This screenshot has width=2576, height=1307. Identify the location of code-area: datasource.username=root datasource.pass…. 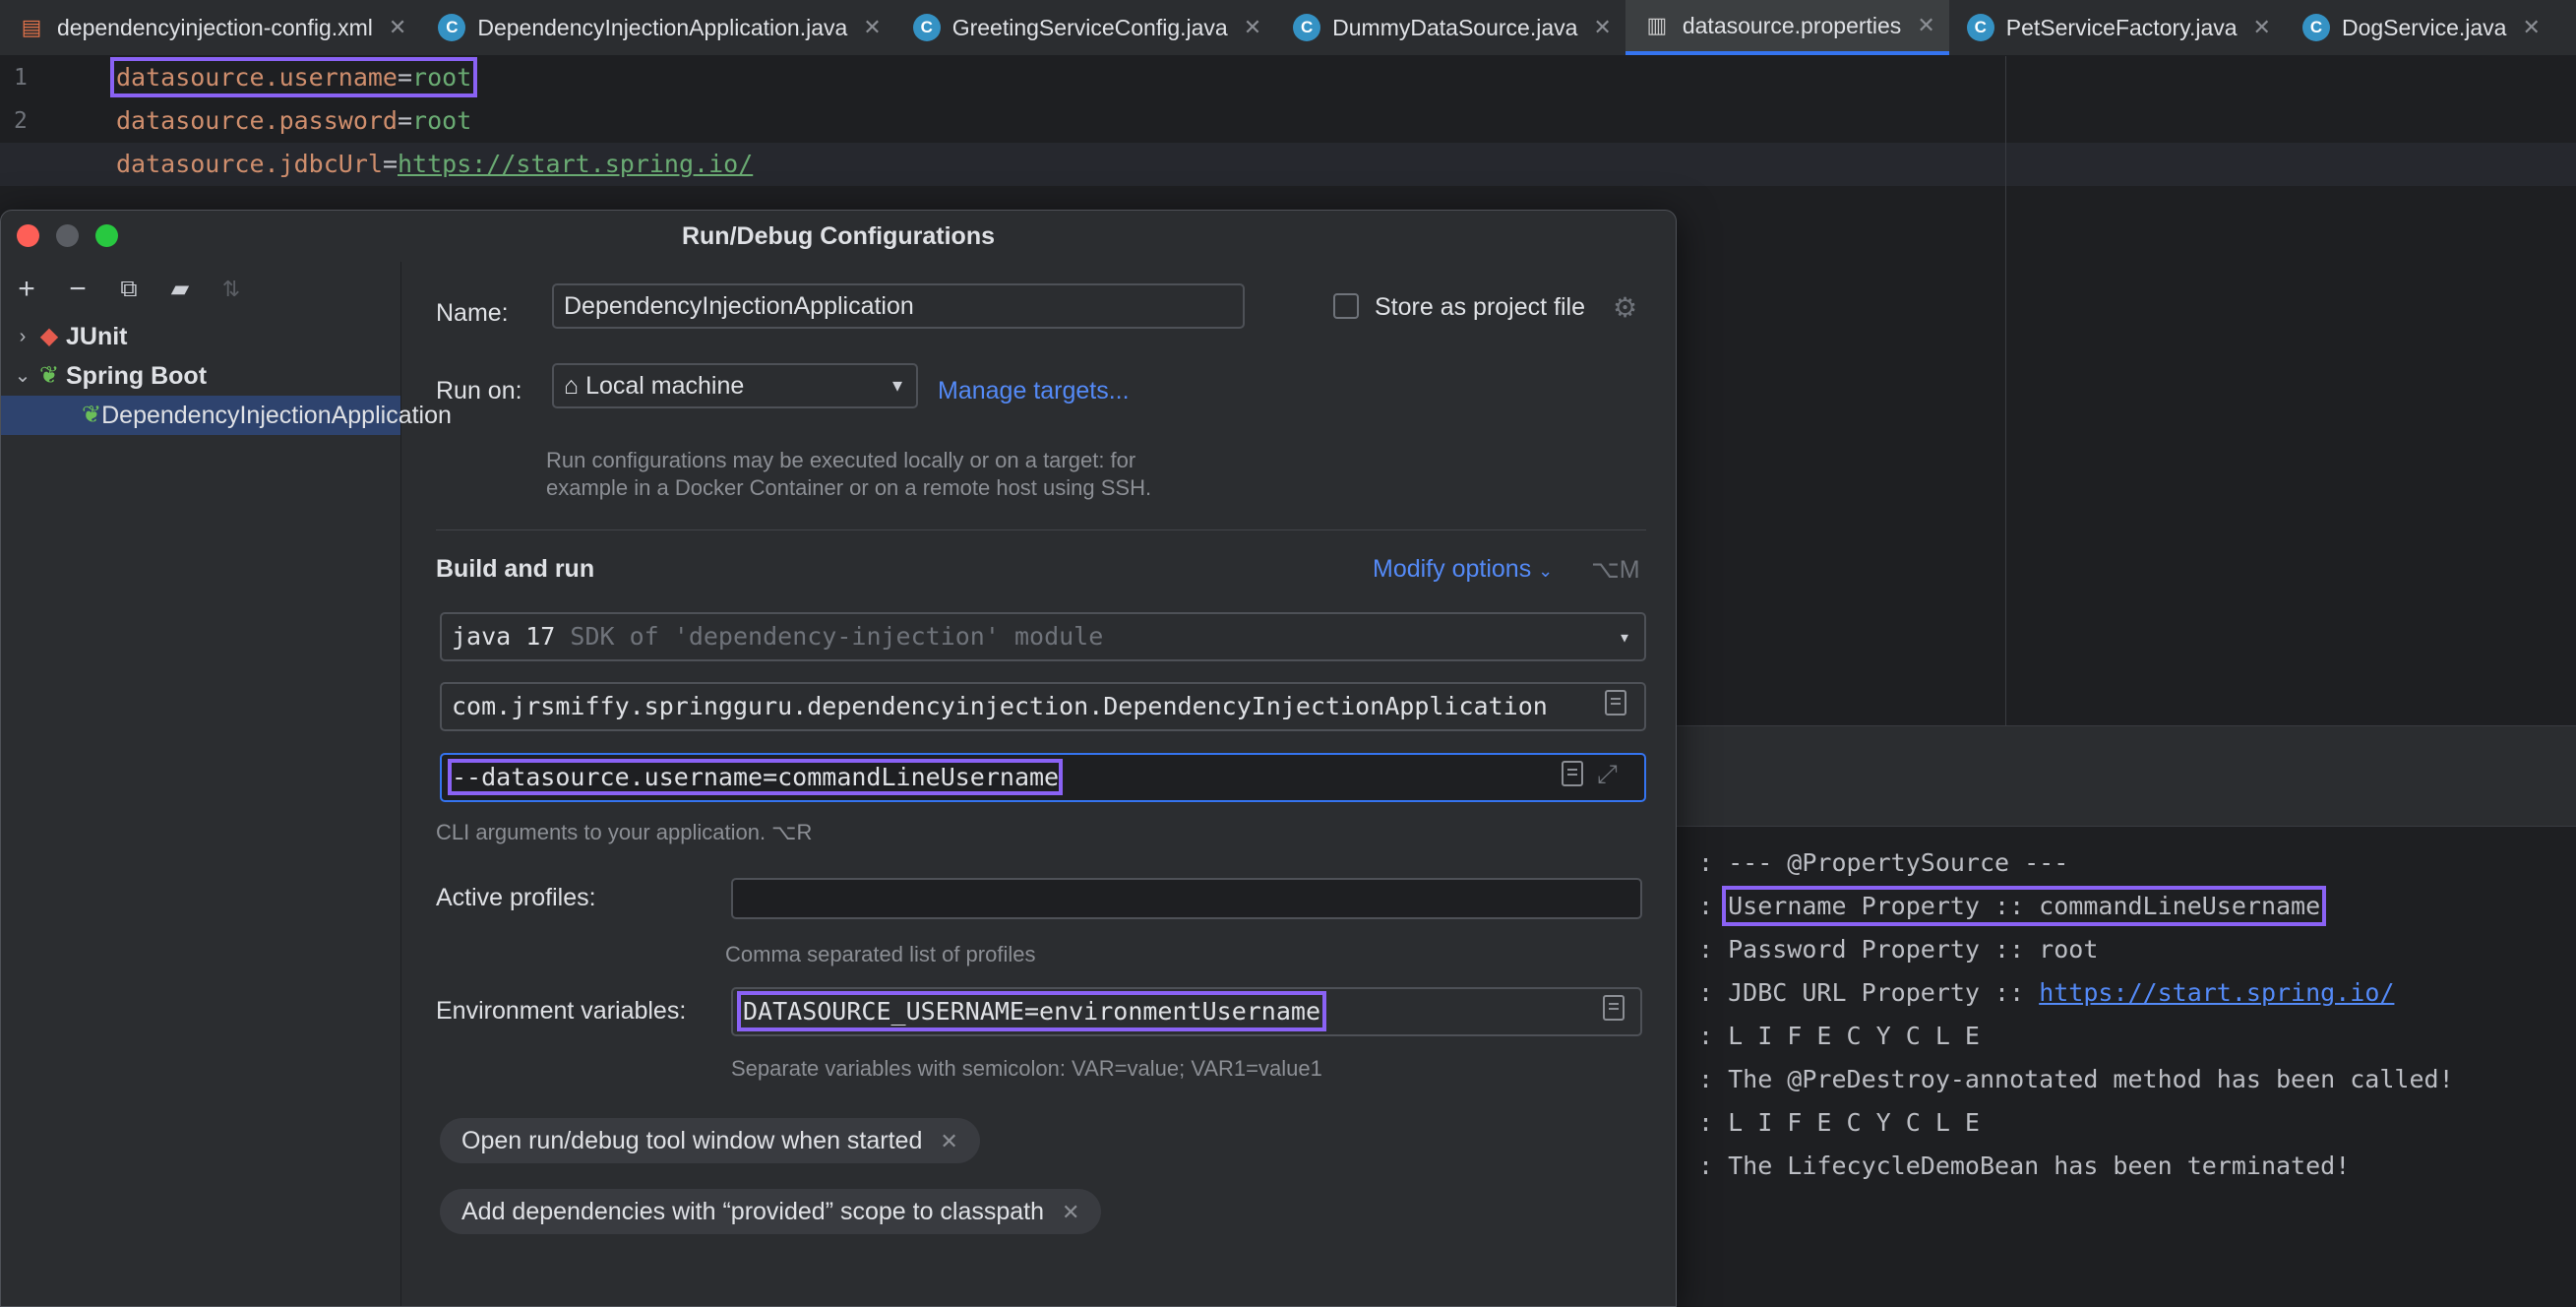
(1288, 121).